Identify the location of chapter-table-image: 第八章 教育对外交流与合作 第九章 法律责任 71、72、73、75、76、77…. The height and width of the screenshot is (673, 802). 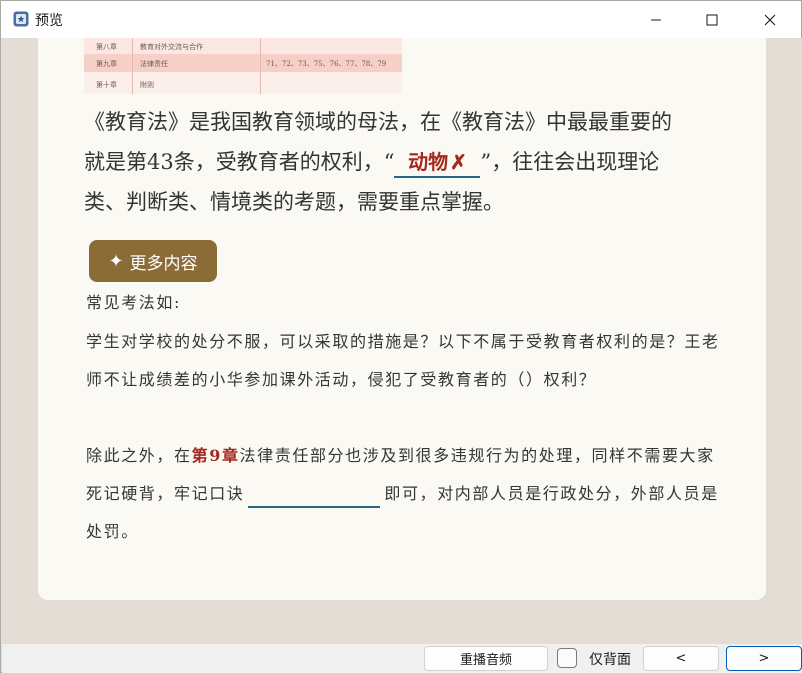
(243, 66).